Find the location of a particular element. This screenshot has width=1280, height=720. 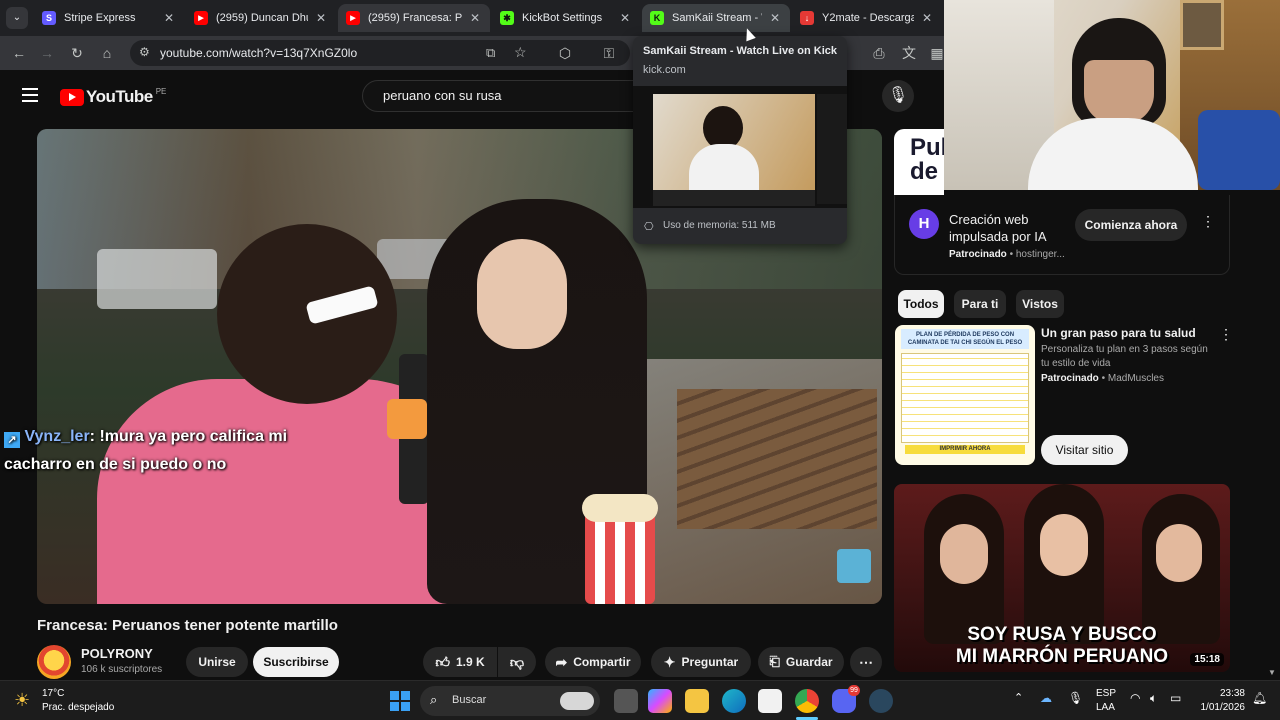

mic-icon: 🎙 is located at coordinates (898, 96).